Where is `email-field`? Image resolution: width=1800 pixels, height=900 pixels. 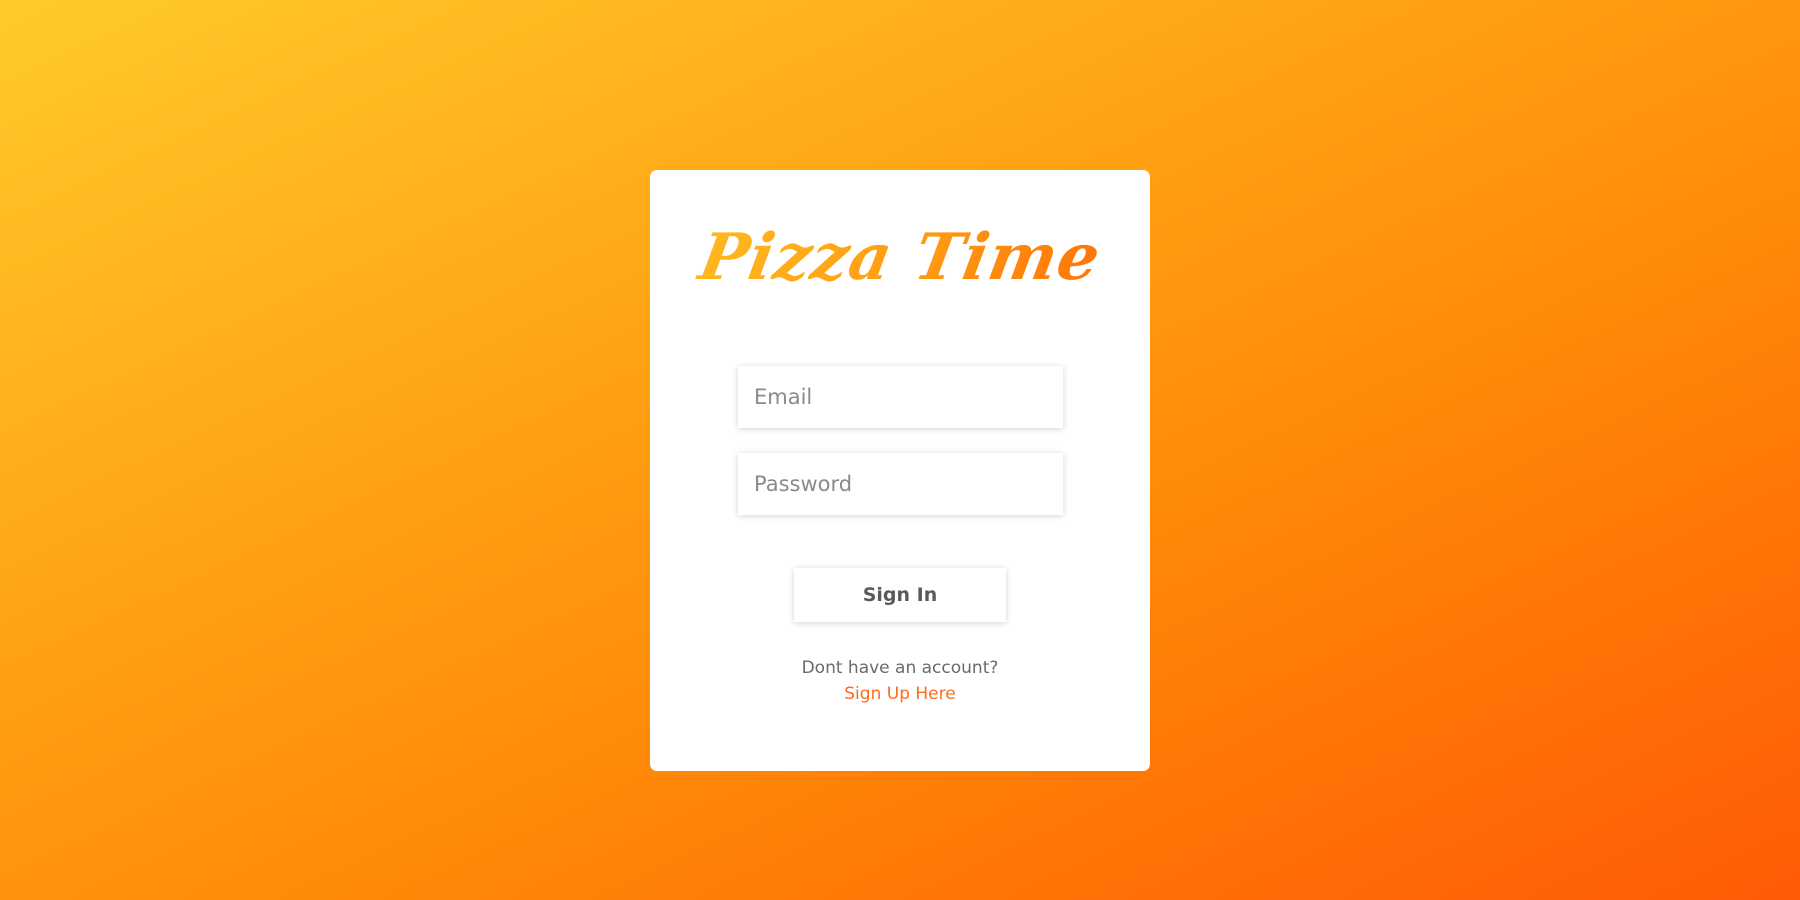 email-field is located at coordinates (900, 397).